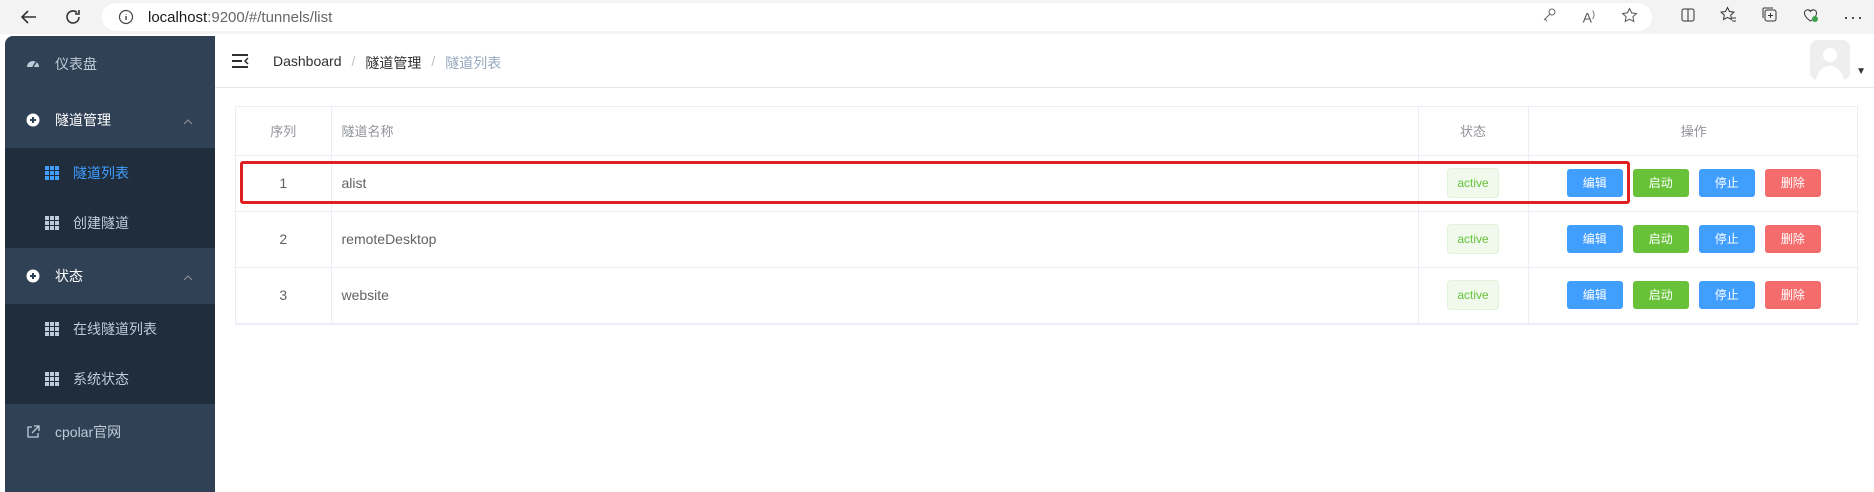  Describe the element at coordinates (473, 63) in the screenshot. I see `breadcrumb-item-current: 隧道列表` at that location.